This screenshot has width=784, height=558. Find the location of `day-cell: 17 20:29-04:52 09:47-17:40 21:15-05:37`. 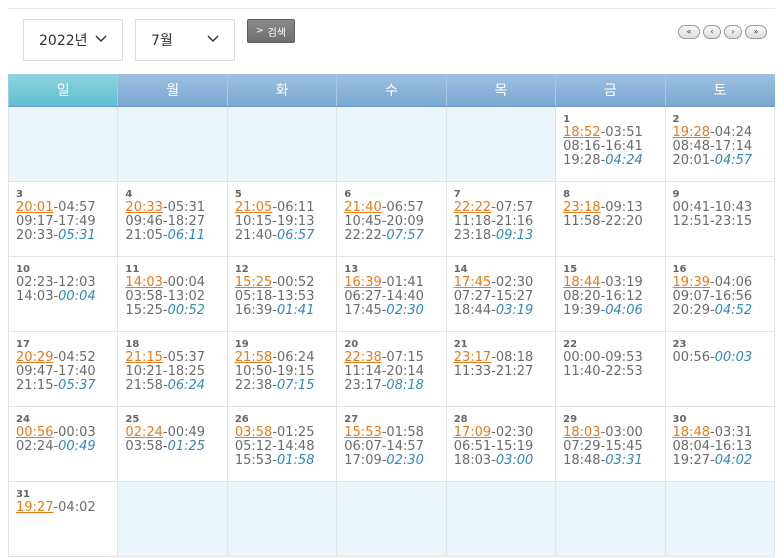

day-cell: 17 20:29-04:52 09:47-17:40 21:15-05:37 is located at coordinates (63, 369).